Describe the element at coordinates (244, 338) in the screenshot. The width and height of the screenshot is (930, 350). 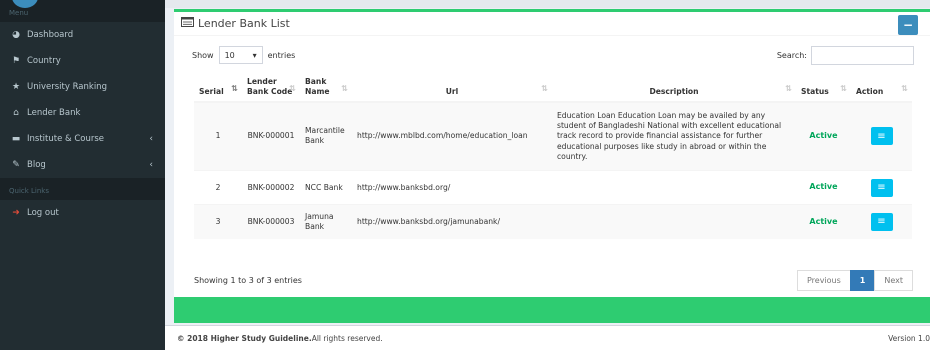
I see `footer-copyright: © 2018 Higher Study Guideline.` at that location.